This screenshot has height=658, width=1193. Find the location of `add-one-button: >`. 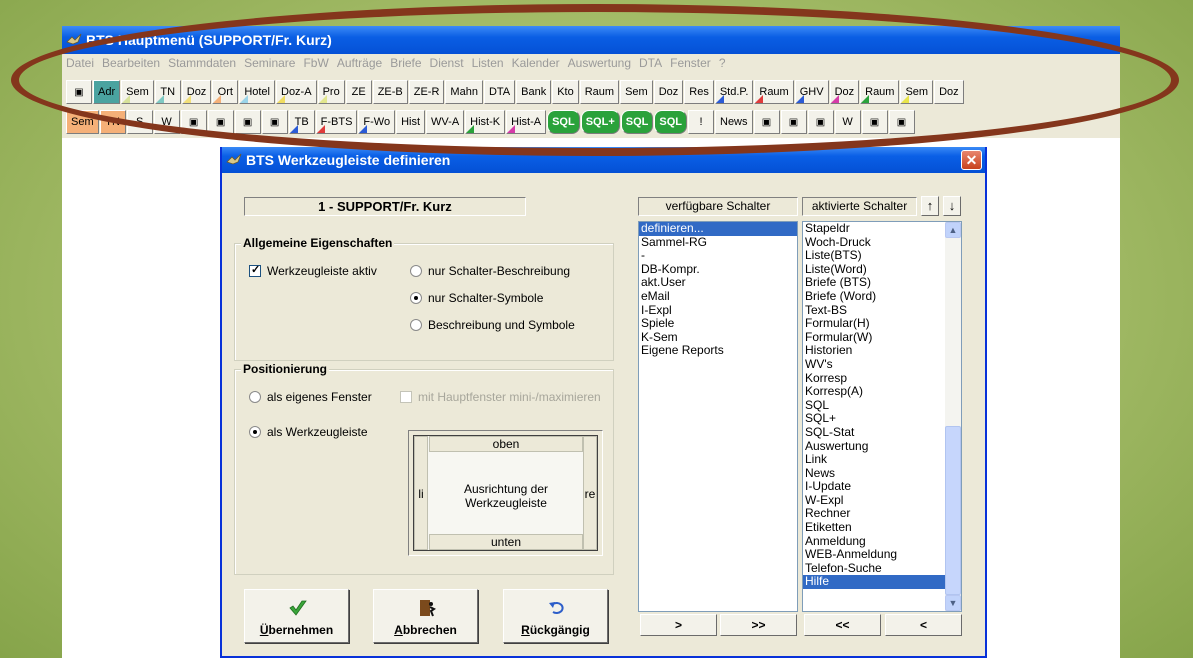

add-one-button: > is located at coordinates (678, 625).